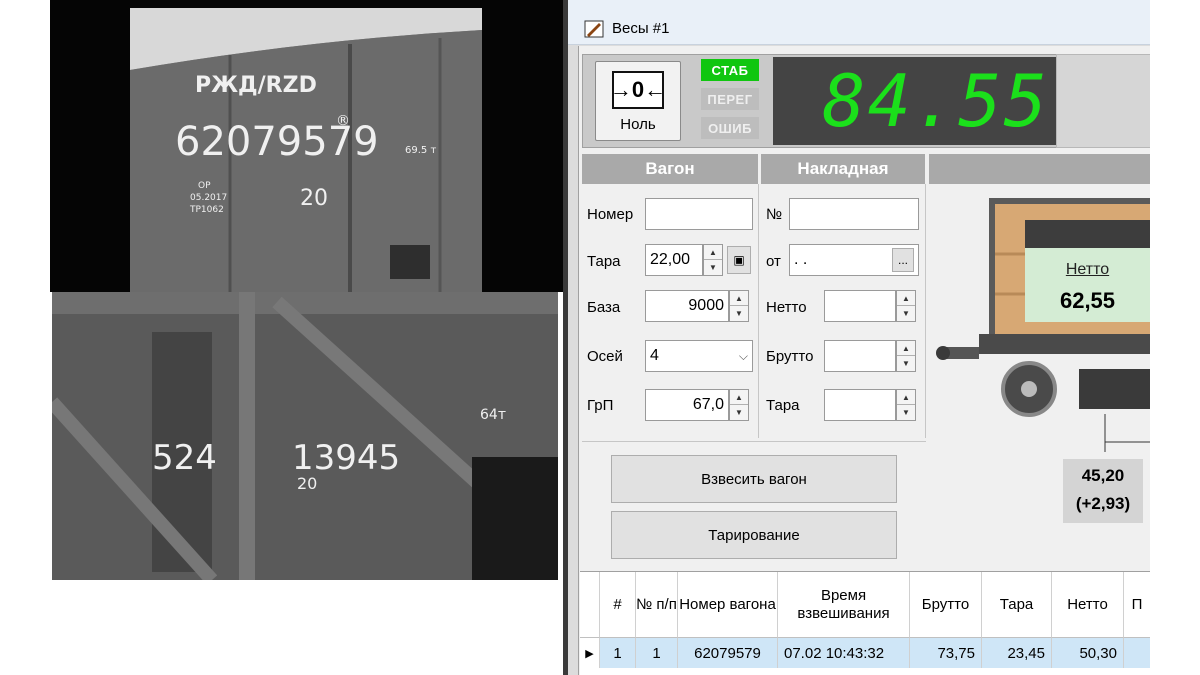  What do you see at coordinates (674, 260) in the screenshot?
I see `wagon-tara-input: 22,00` at bounding box center [674, 260].